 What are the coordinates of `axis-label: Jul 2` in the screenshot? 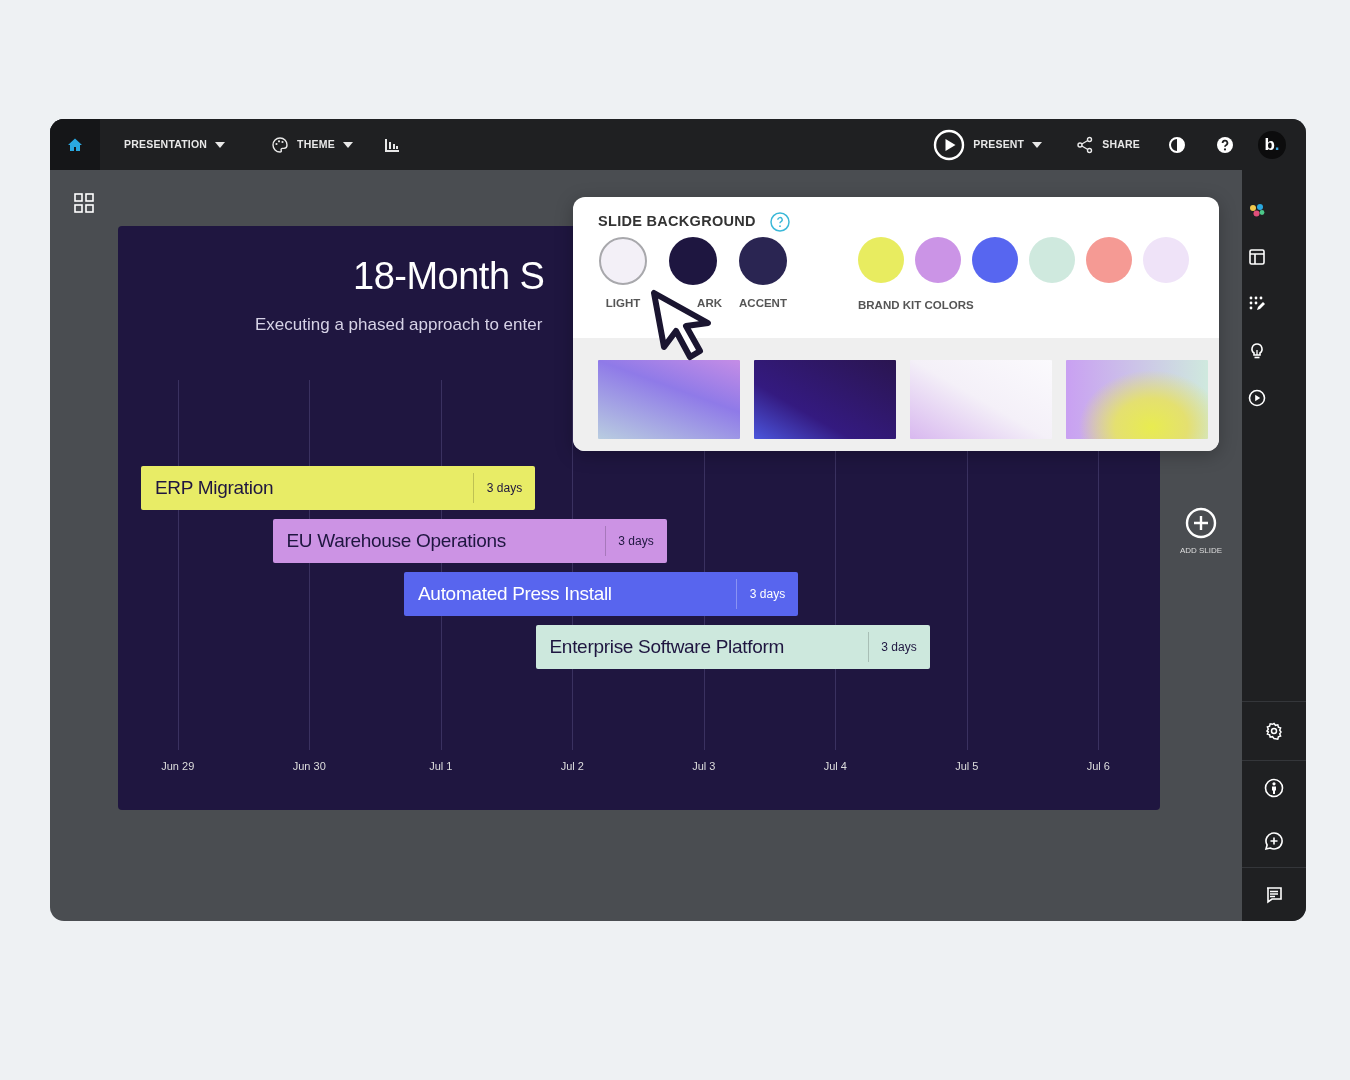 It's located at (572, 766).